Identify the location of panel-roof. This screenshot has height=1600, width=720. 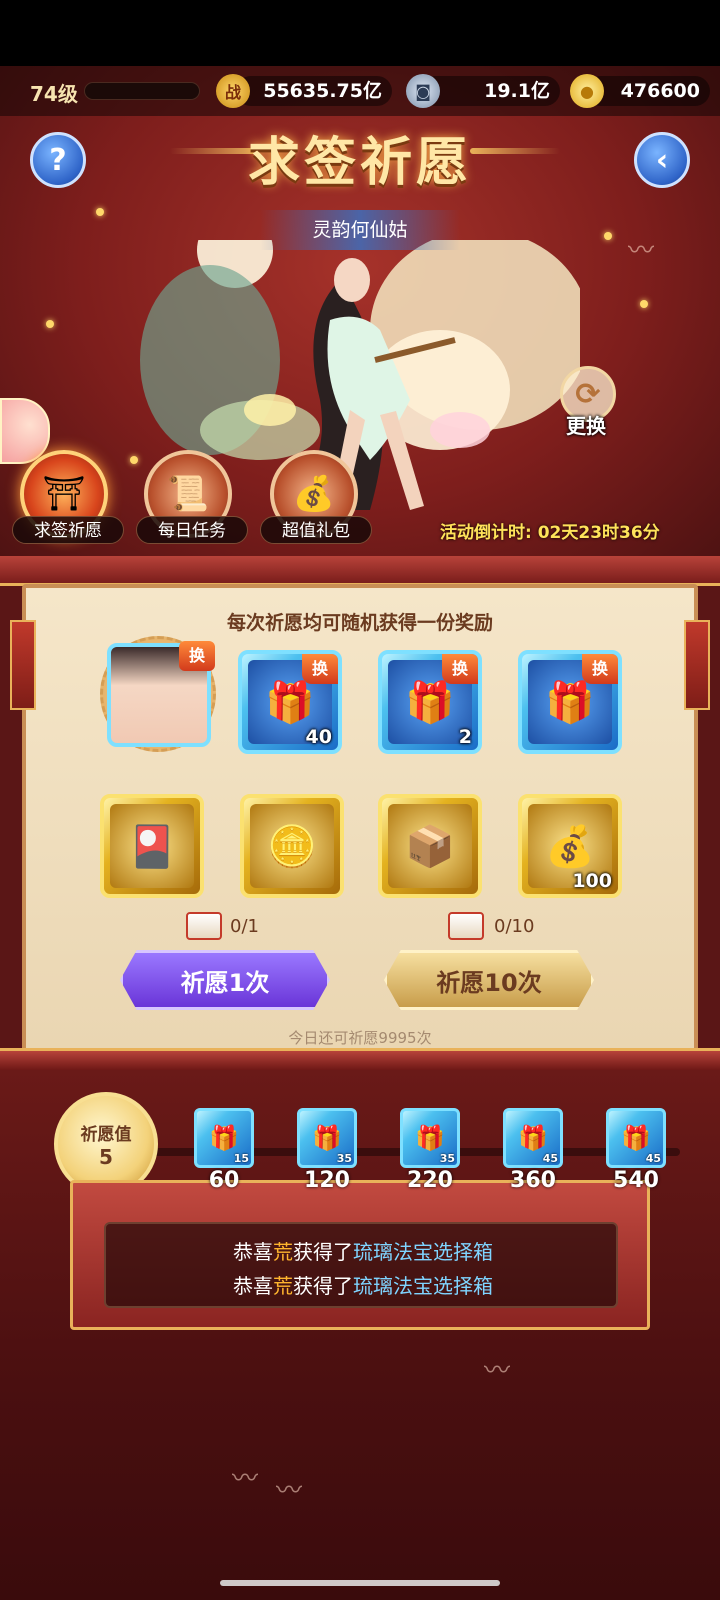
(360, 571).